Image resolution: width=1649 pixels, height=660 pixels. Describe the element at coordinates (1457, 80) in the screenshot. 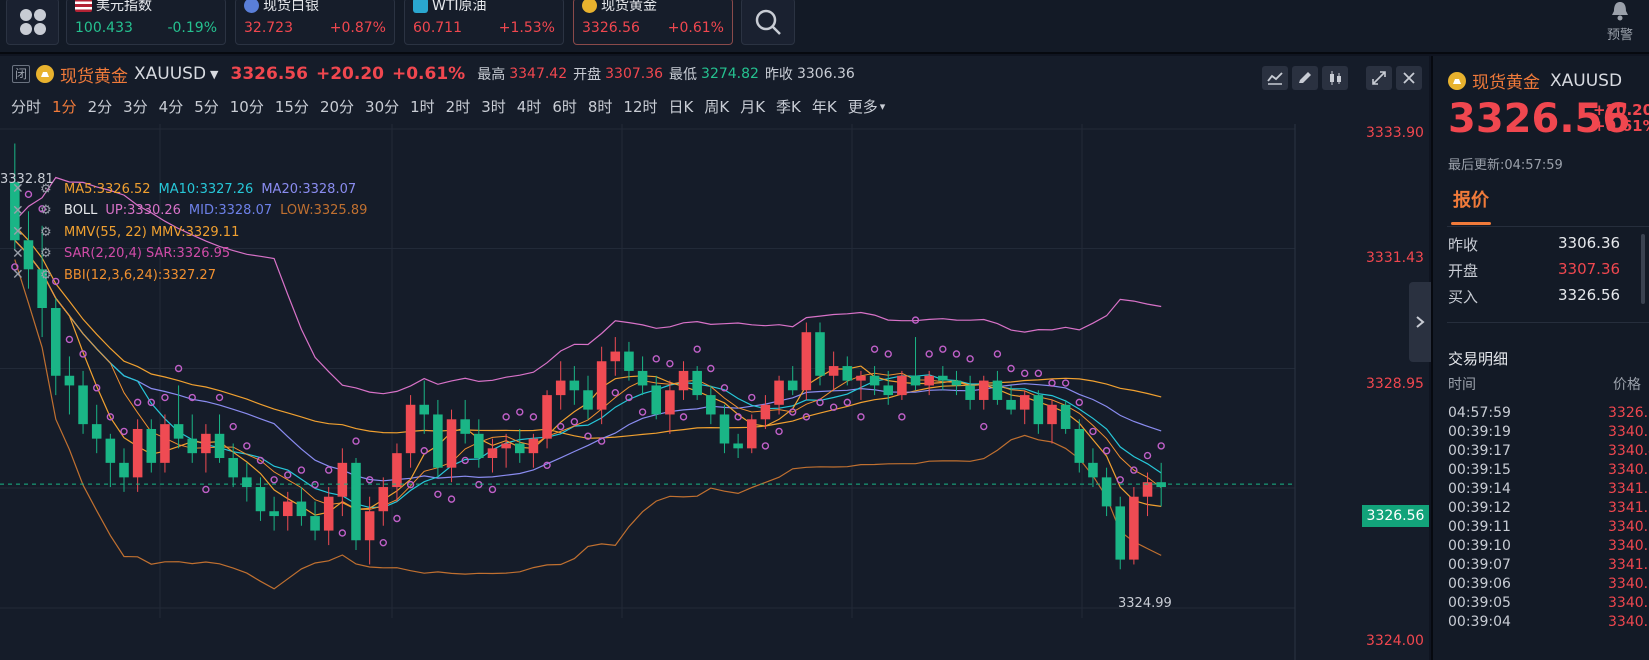

I see `gold-coin-icon` at that location.